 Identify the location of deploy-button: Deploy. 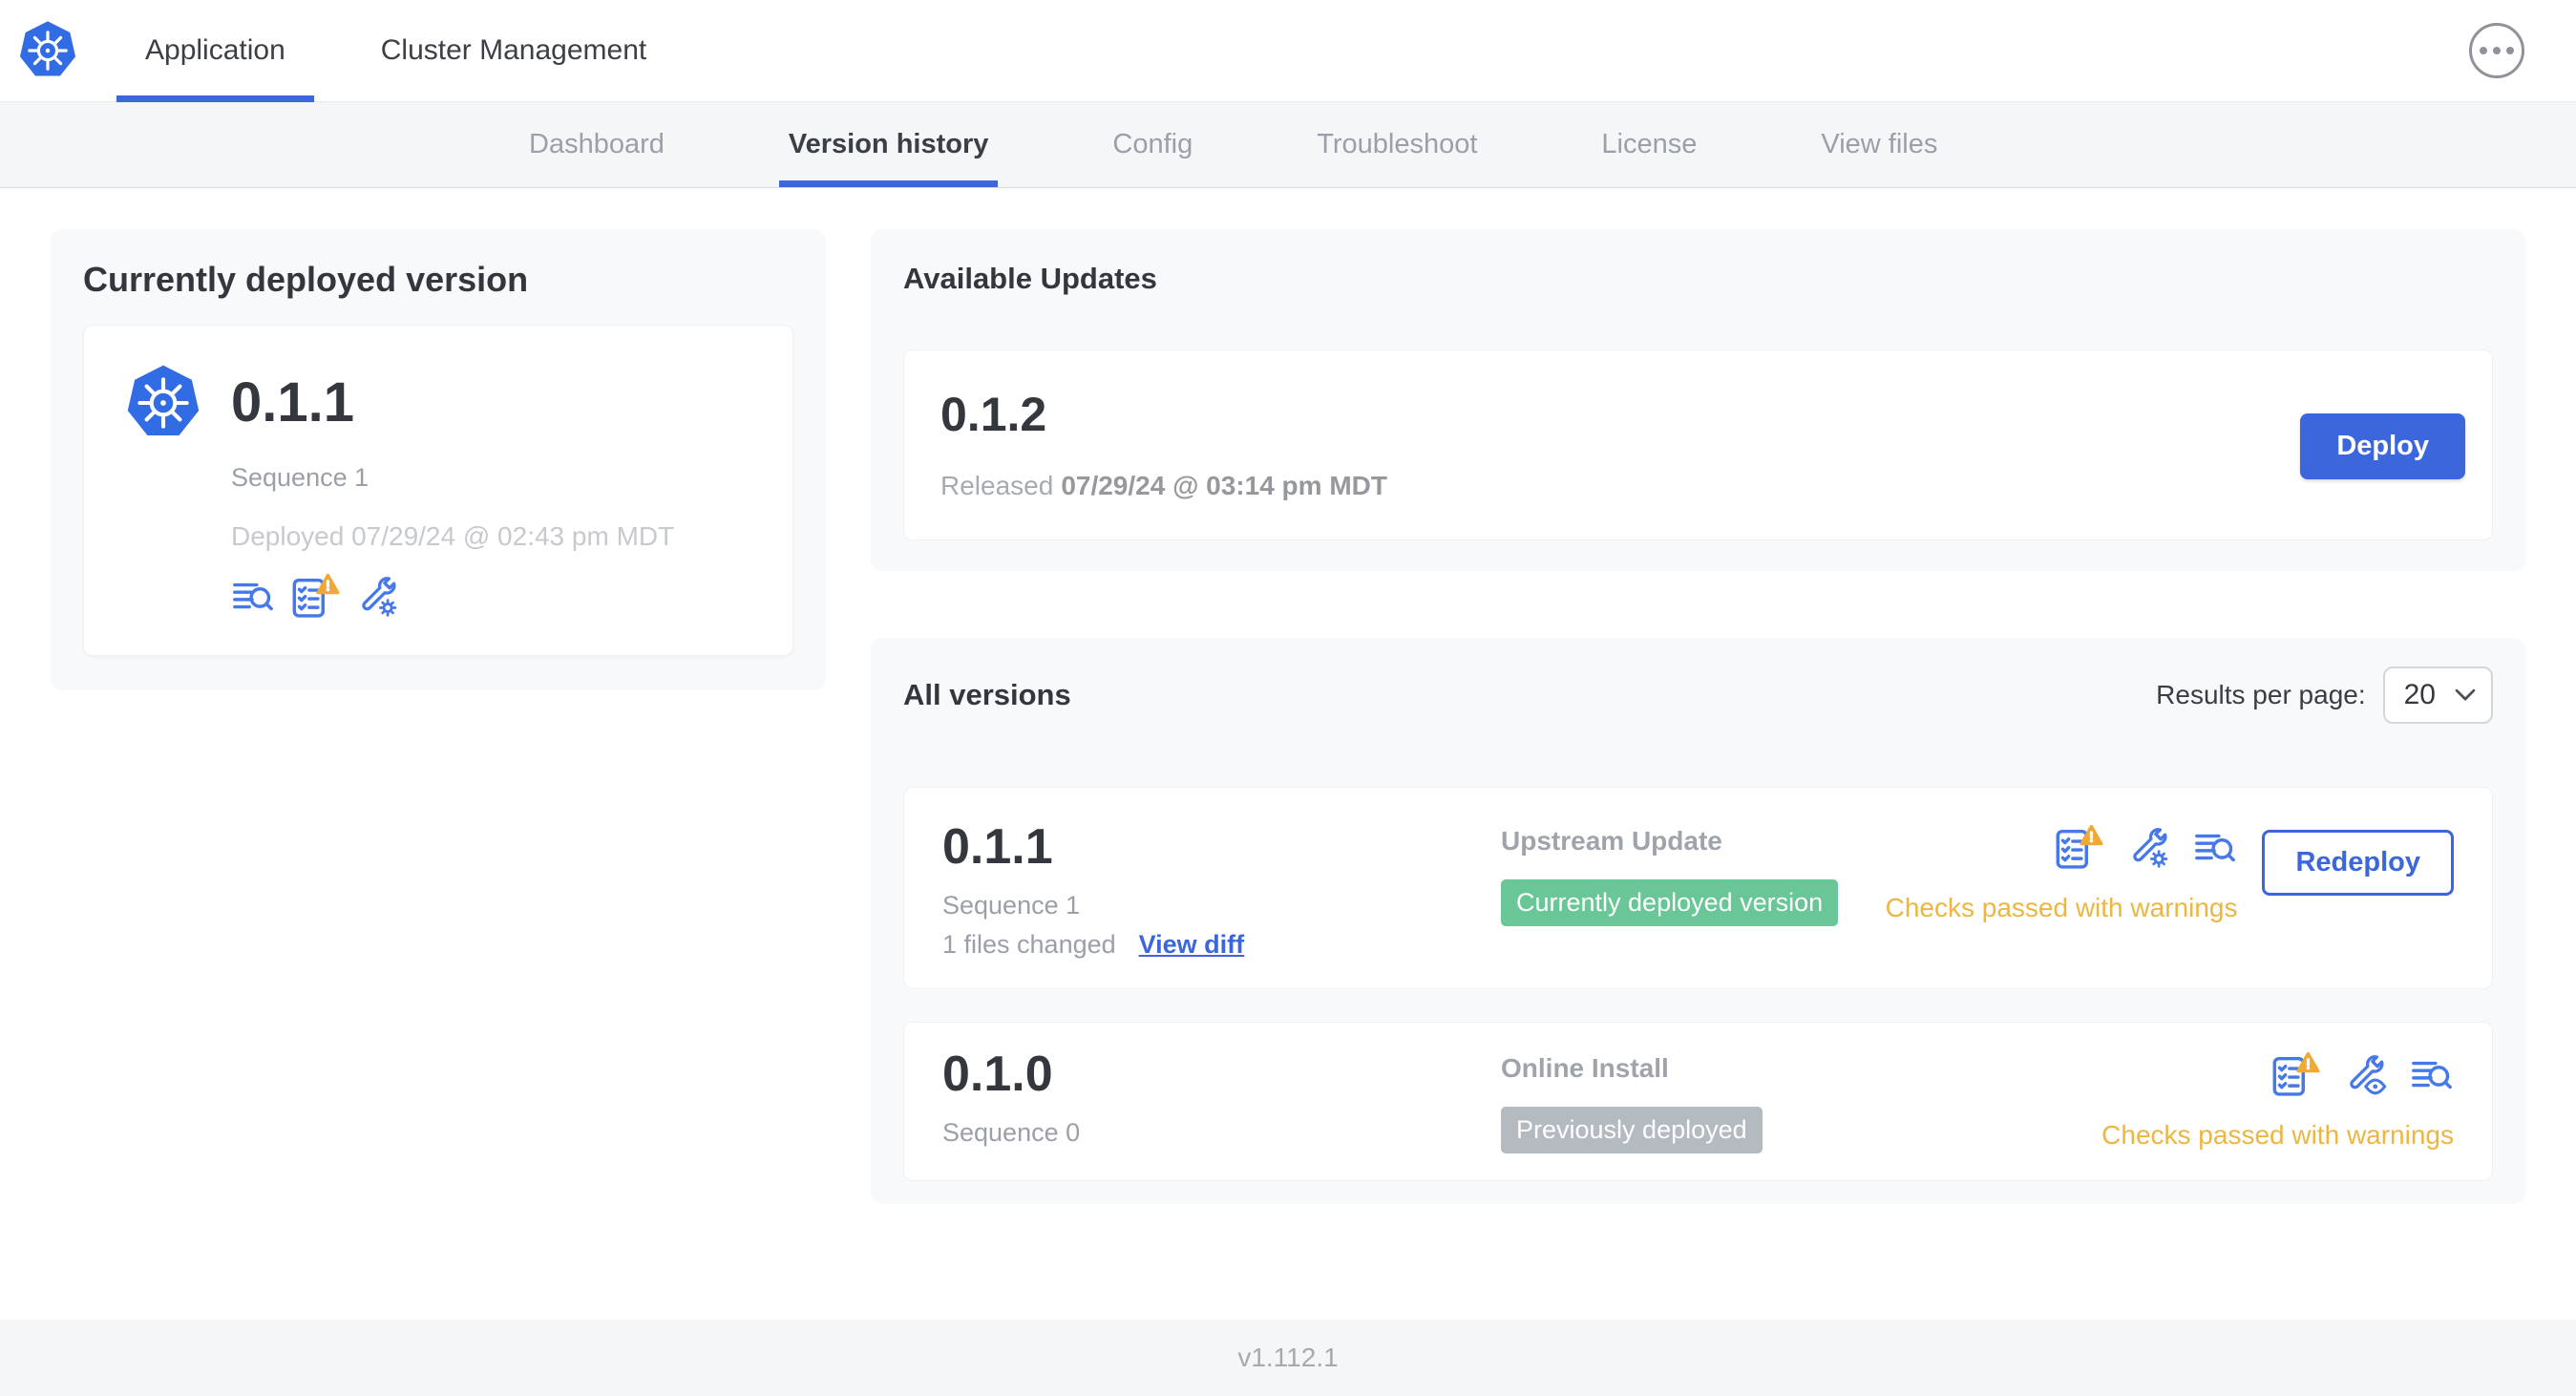
(2382, 445).